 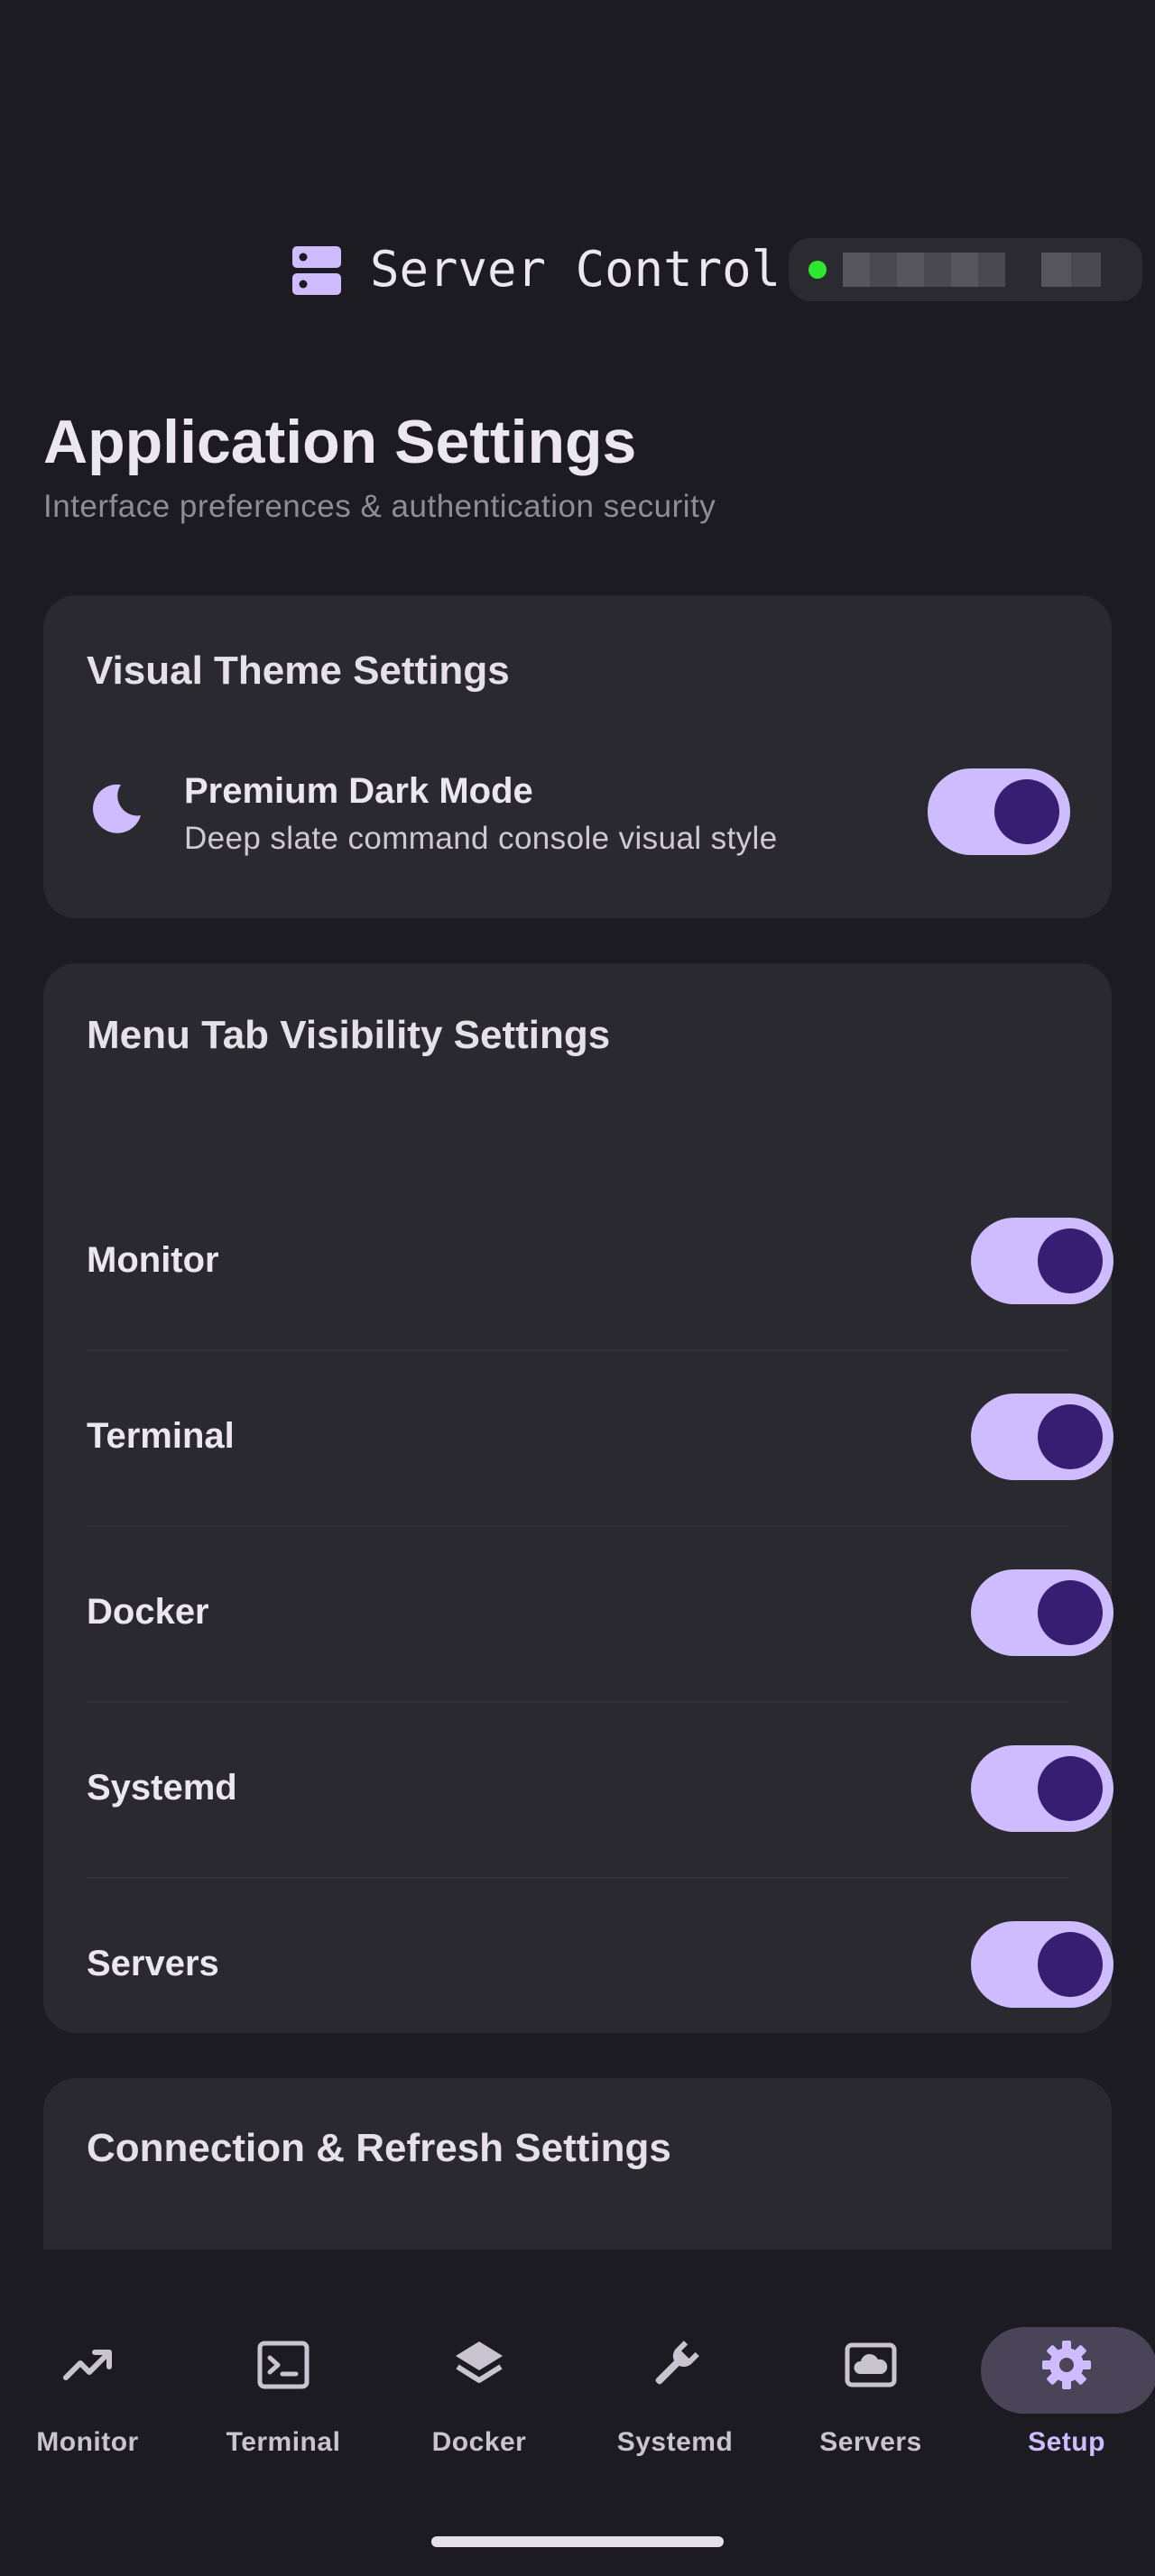 I want to click on systemd-visibility-toggle, so click(x=1042, y=1788).